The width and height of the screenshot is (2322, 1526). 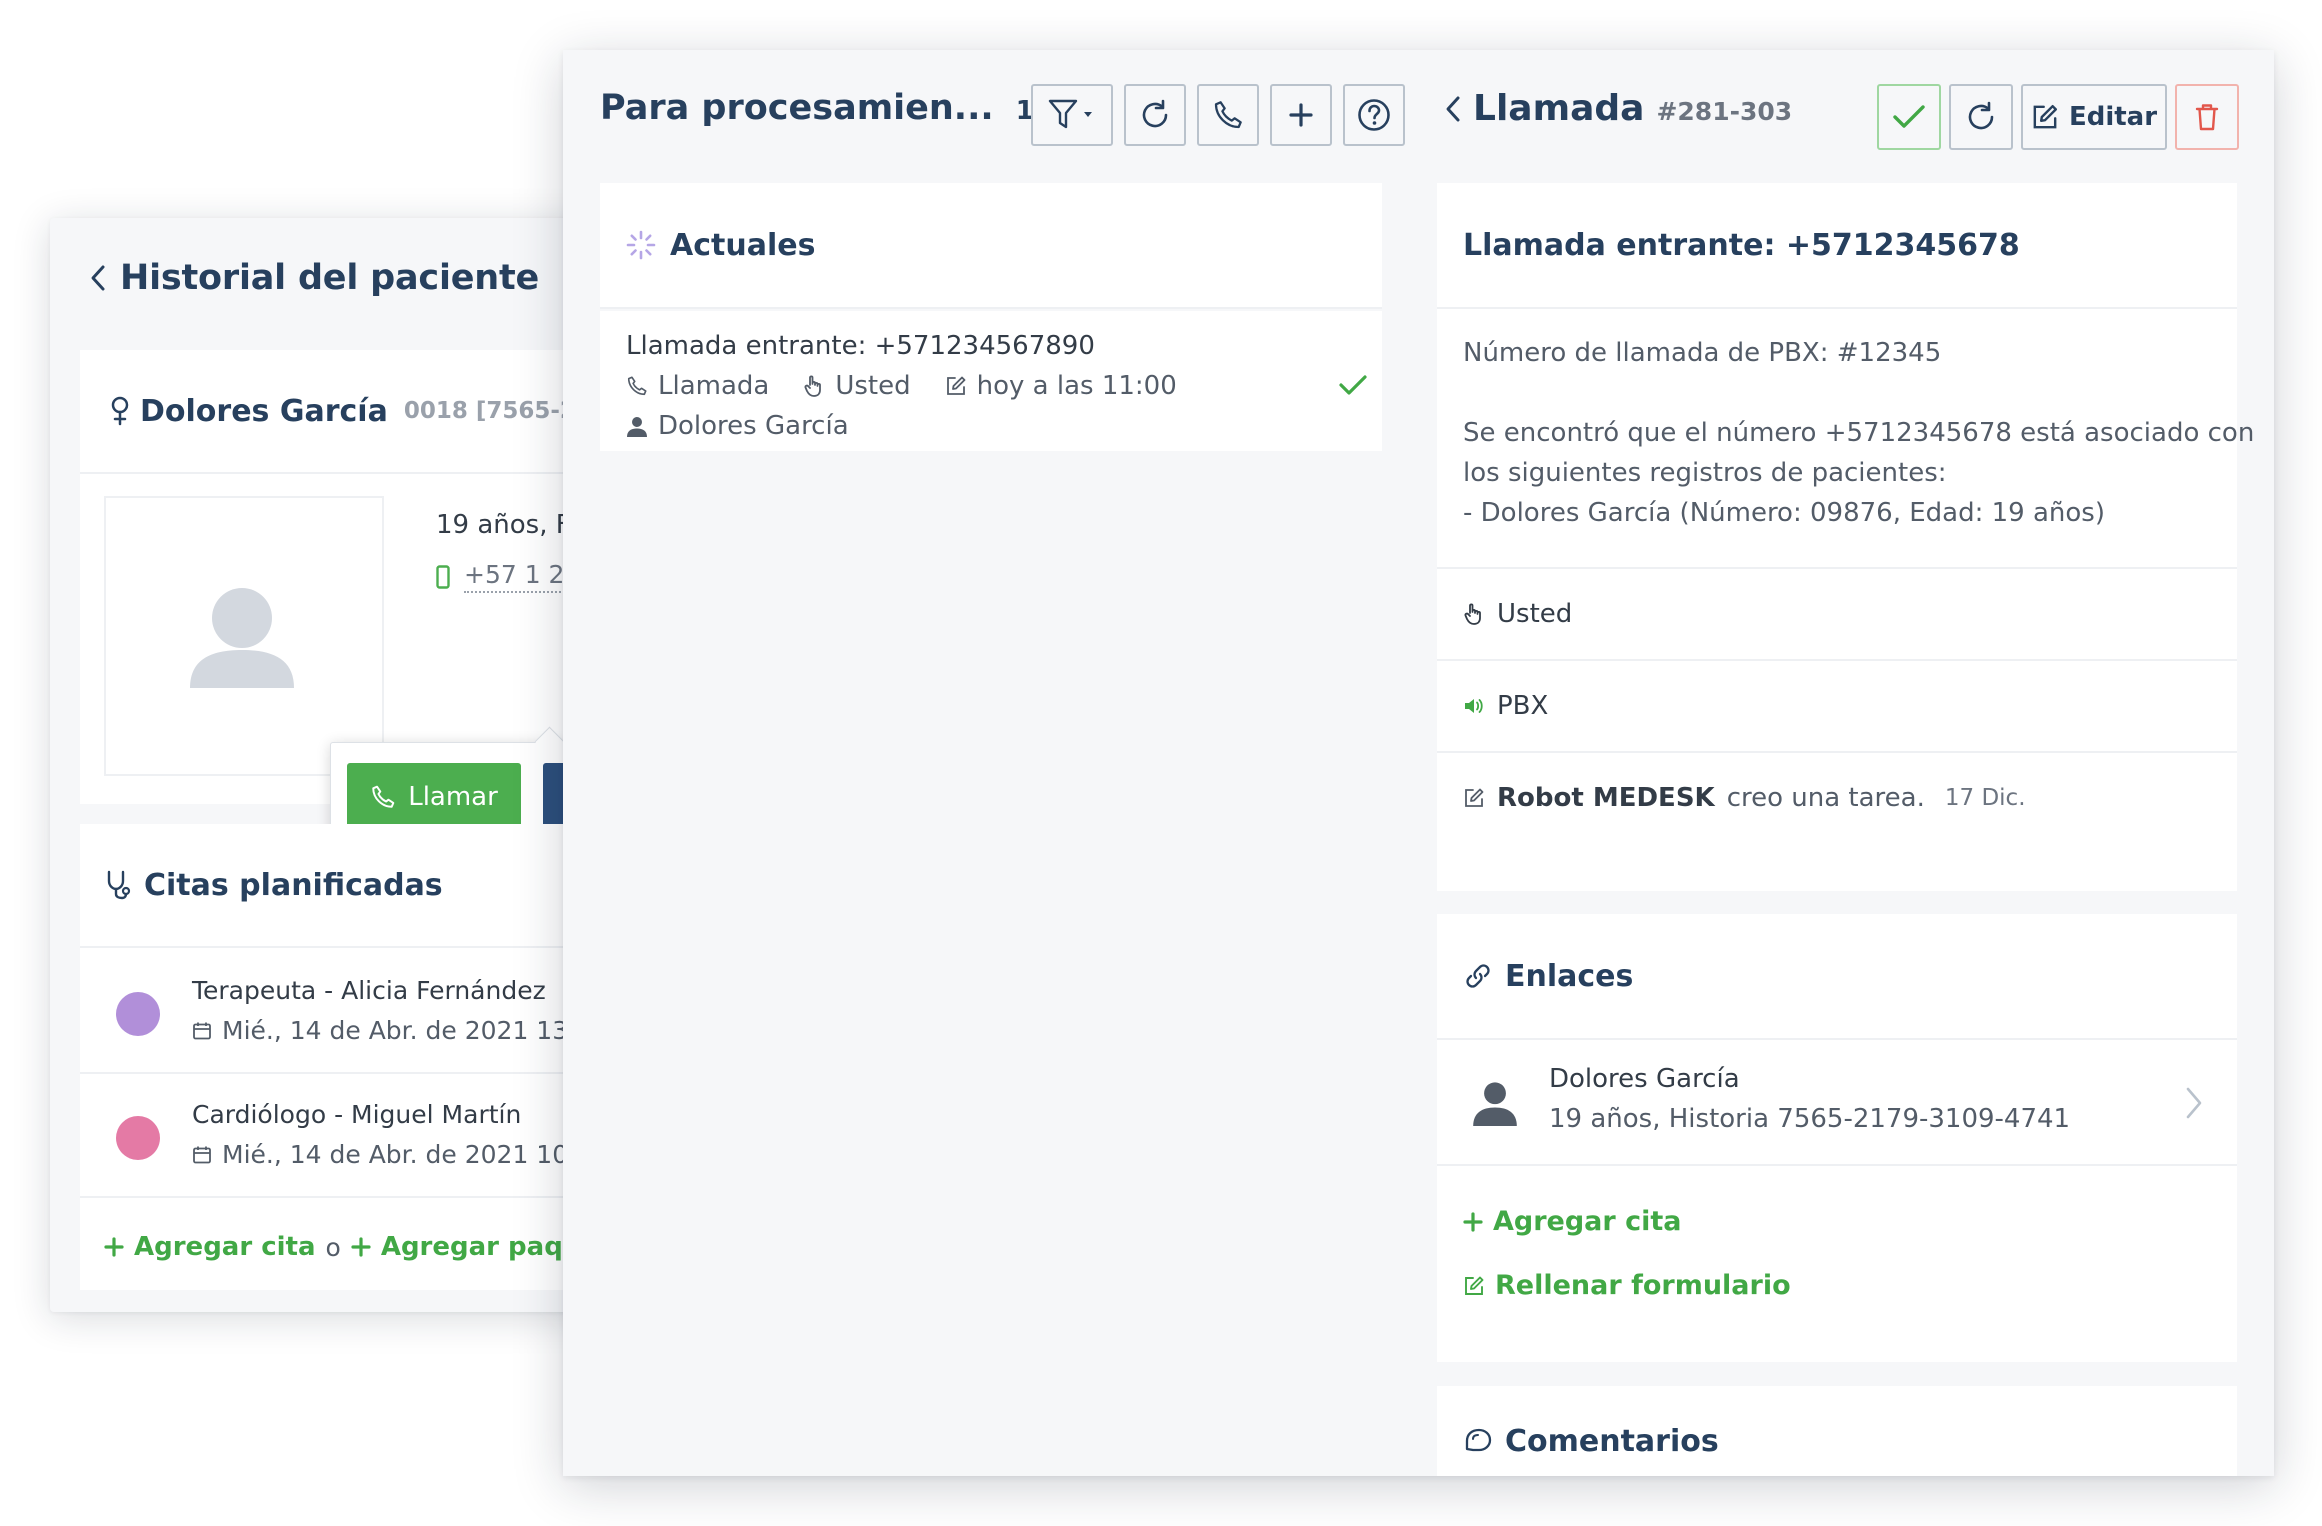 I want to click on list-item-time: hoy a las 11:00, so click(x=1076, y=386).